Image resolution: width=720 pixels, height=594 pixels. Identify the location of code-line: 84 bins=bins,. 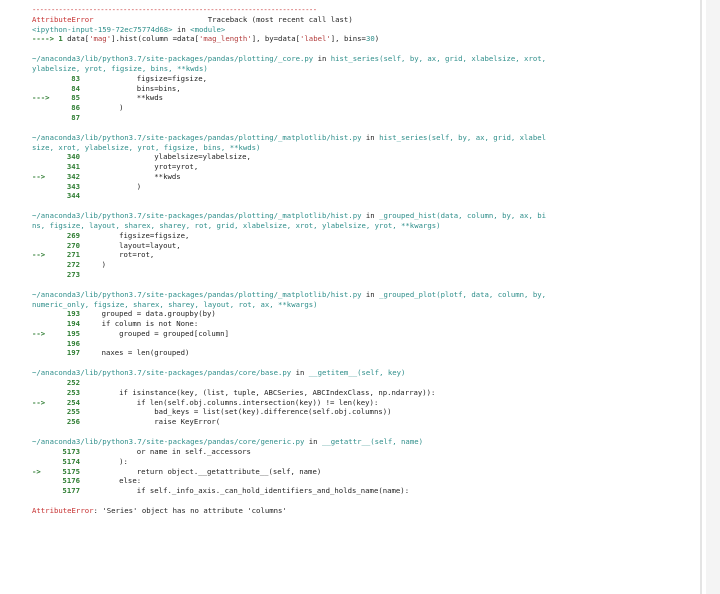
(364, 89).